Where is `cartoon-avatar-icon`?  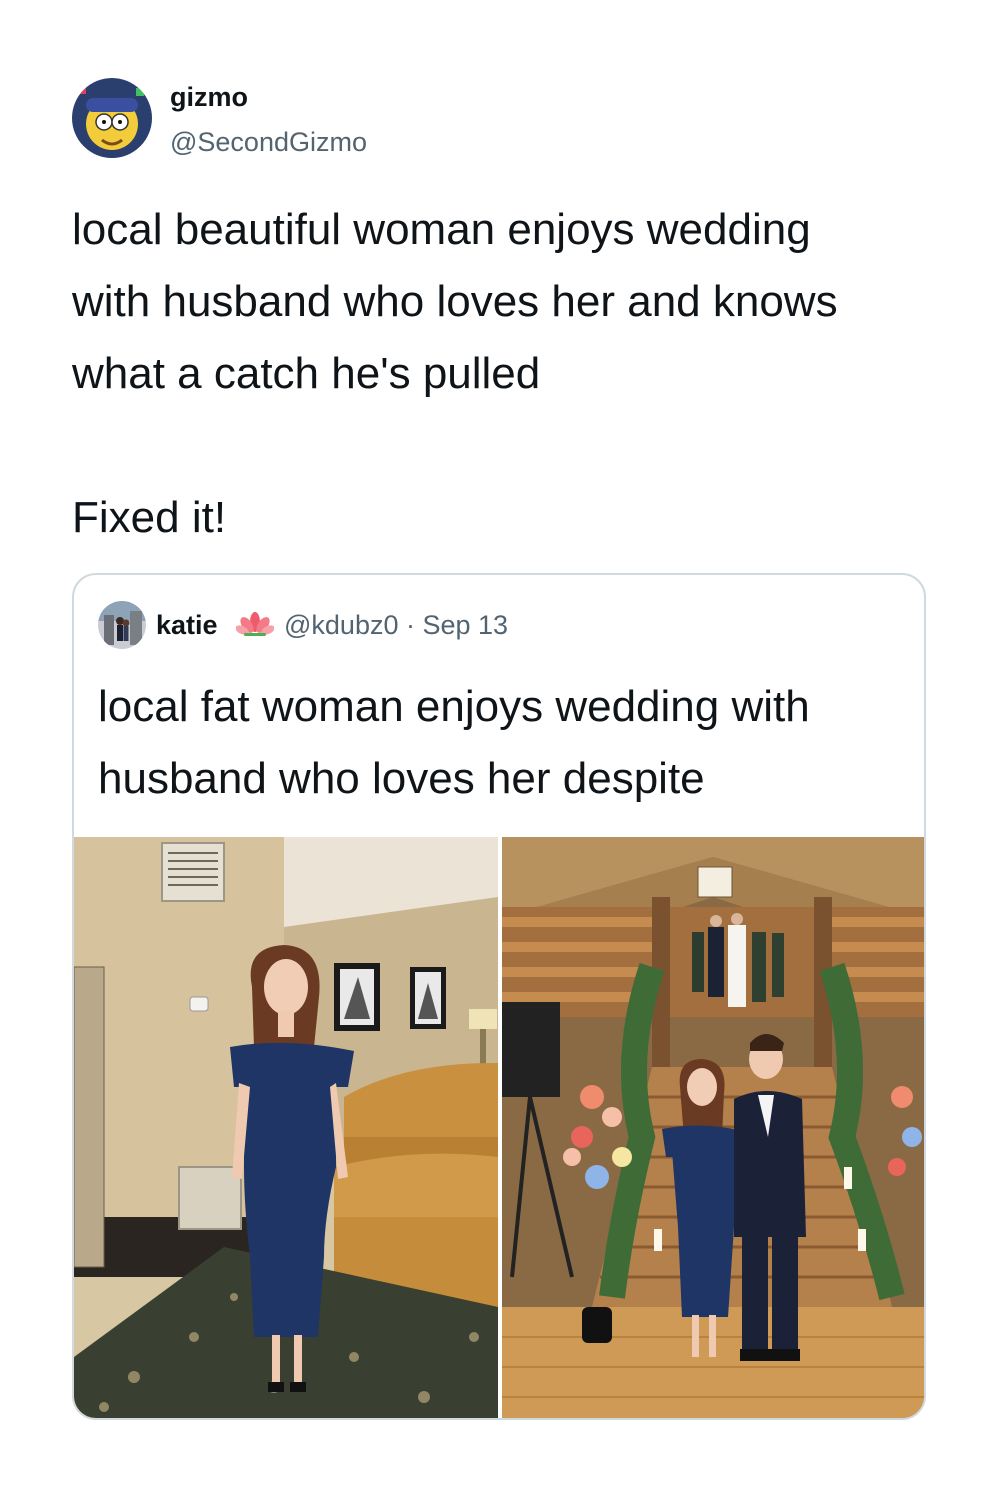 cartoon-avatar-icon is located at coordinates (112, 118).